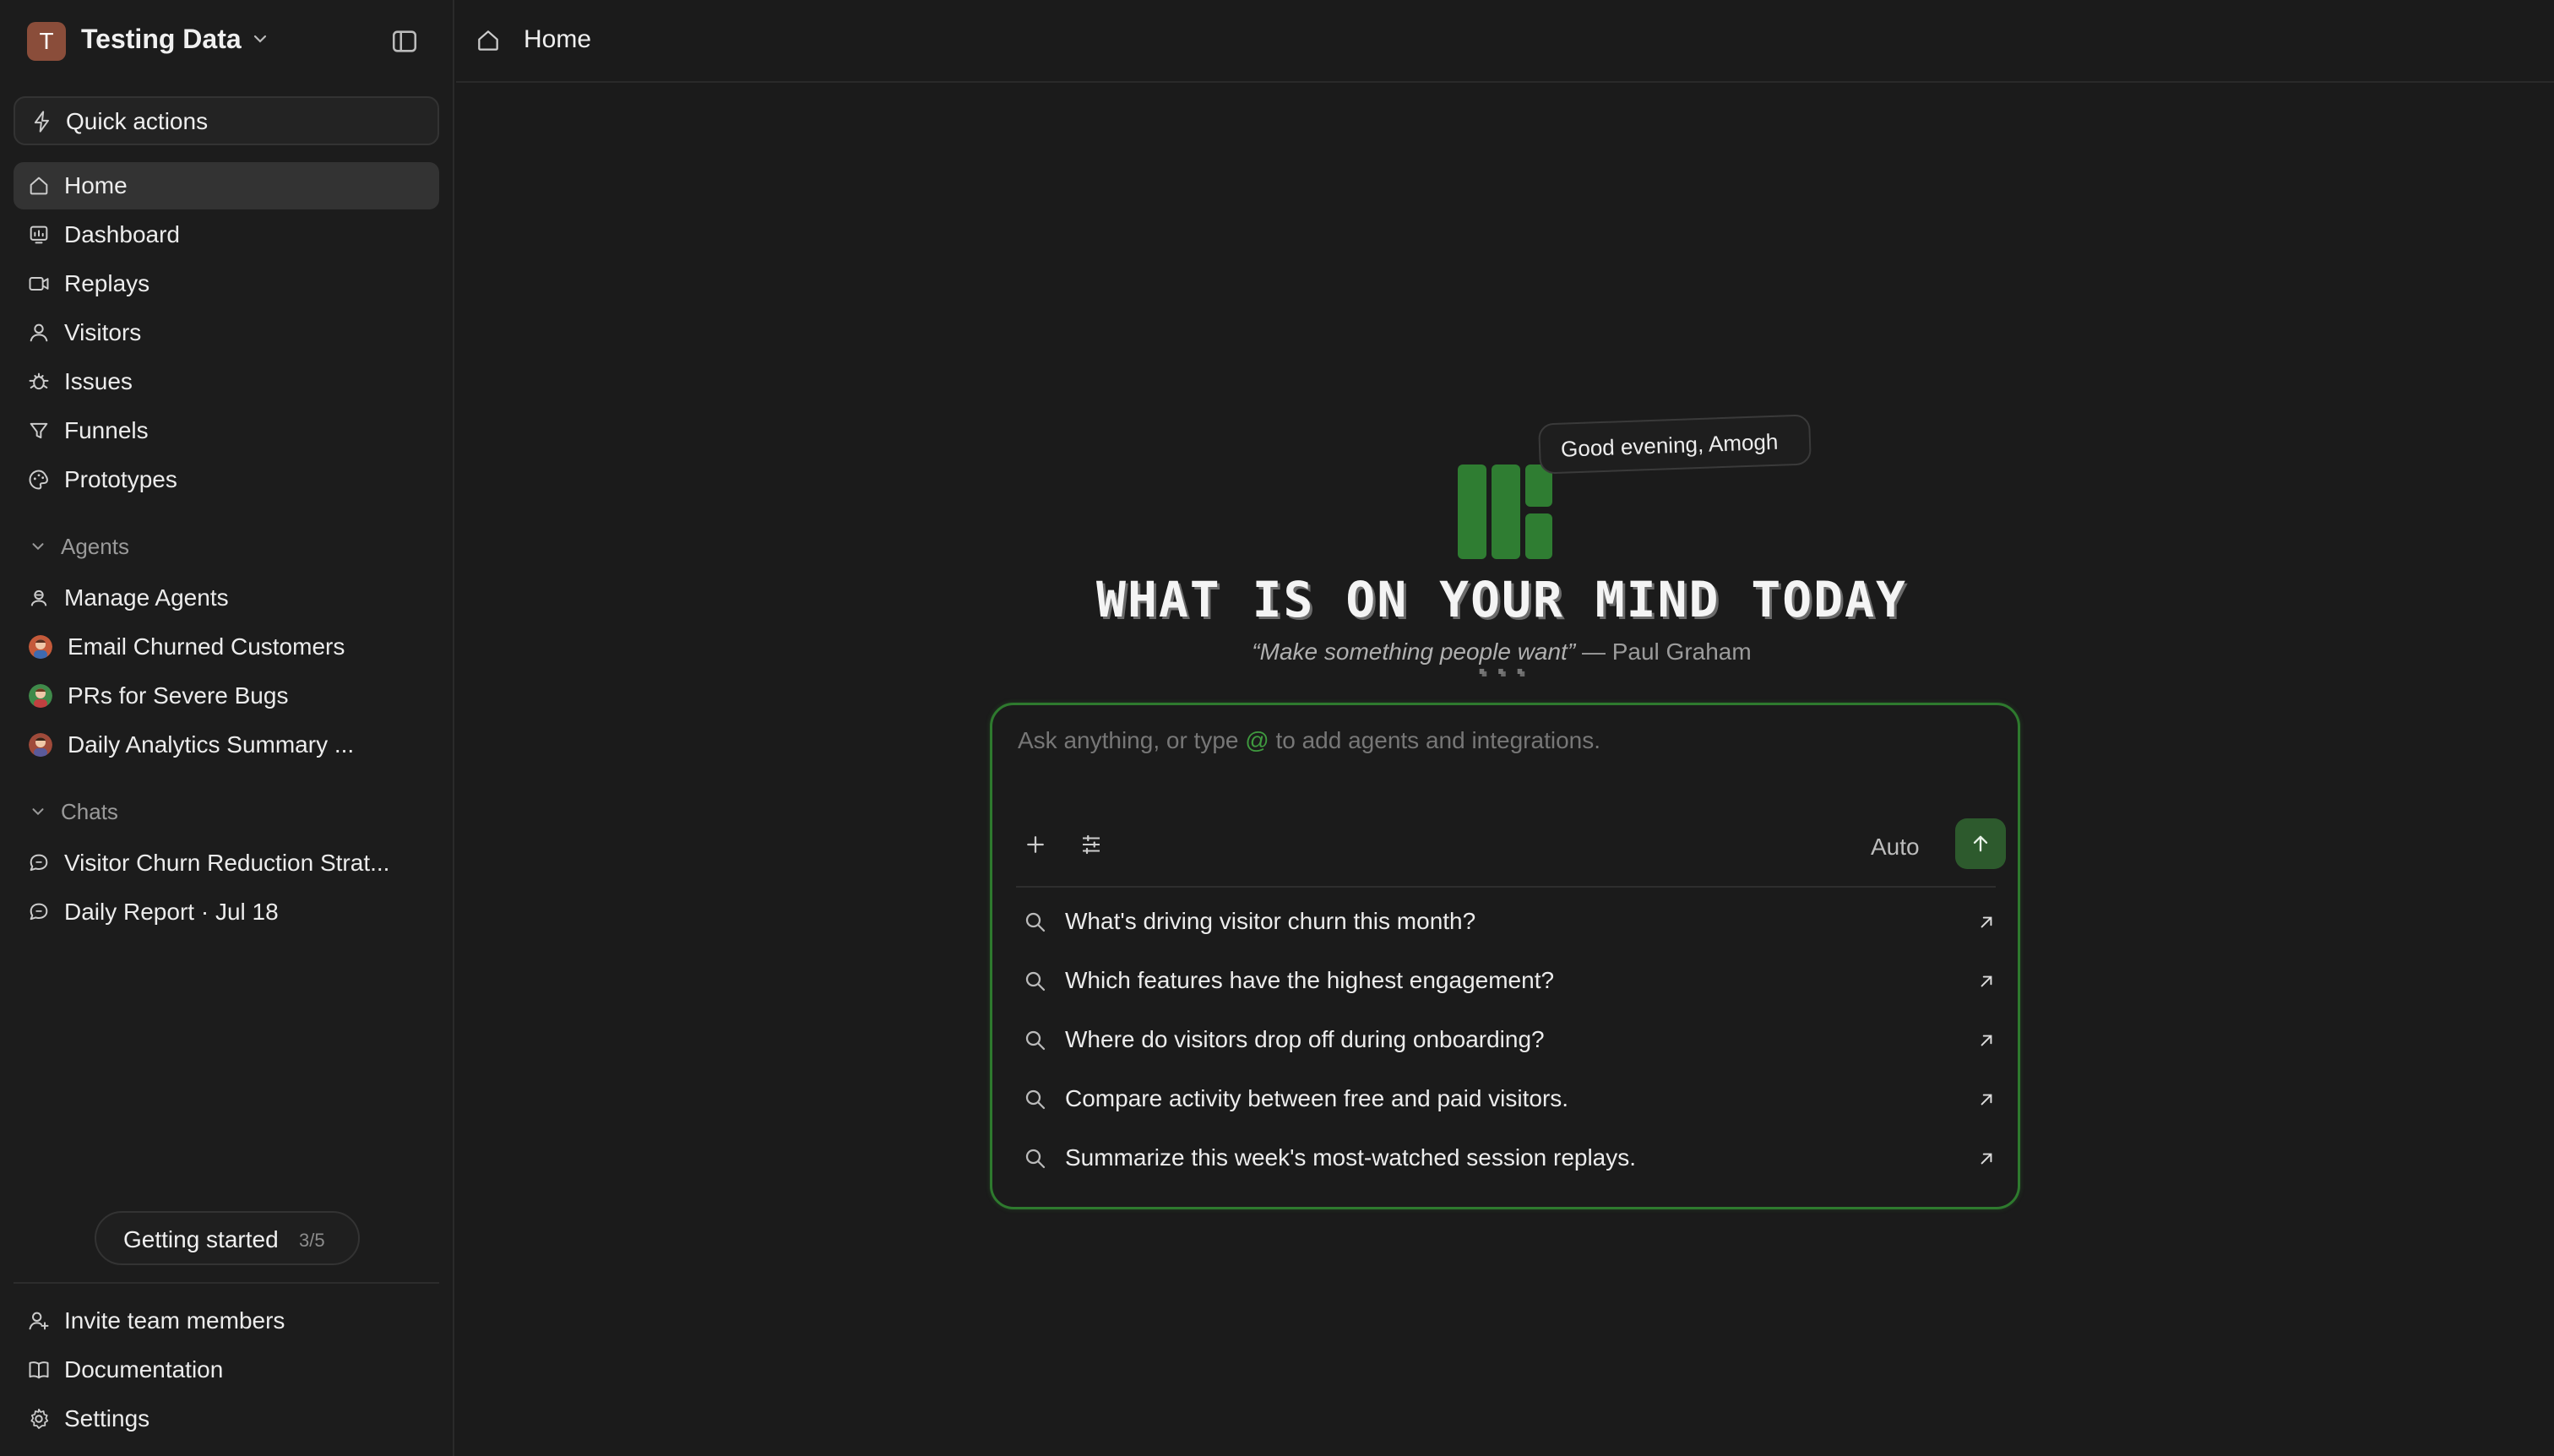 This screenshot has width=2554, height=1456. Describe the element at coordinates (226, 185) in the screenshot. I see `sidebar-item-home: Home` at that location.